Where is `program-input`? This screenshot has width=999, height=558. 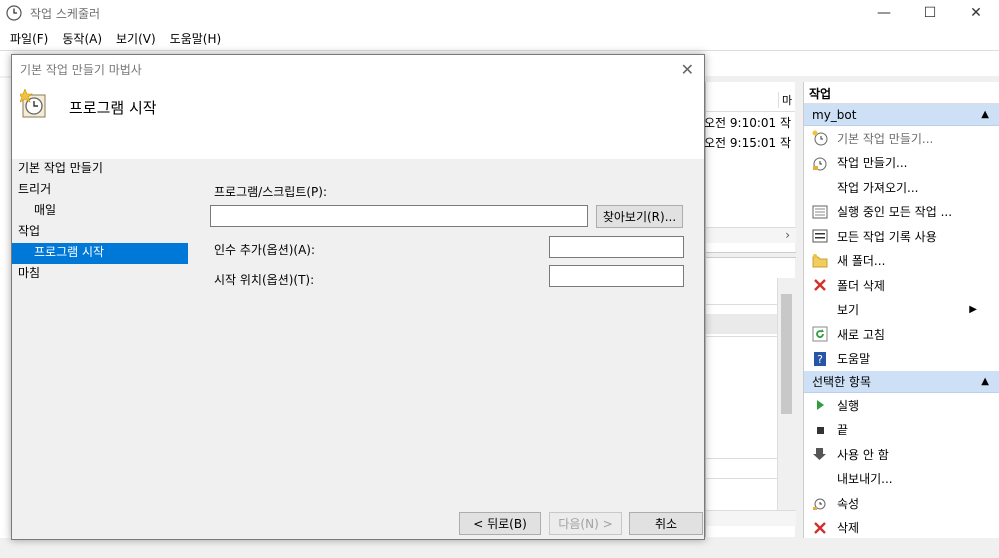 program-input is located at coordinates (399, 216).